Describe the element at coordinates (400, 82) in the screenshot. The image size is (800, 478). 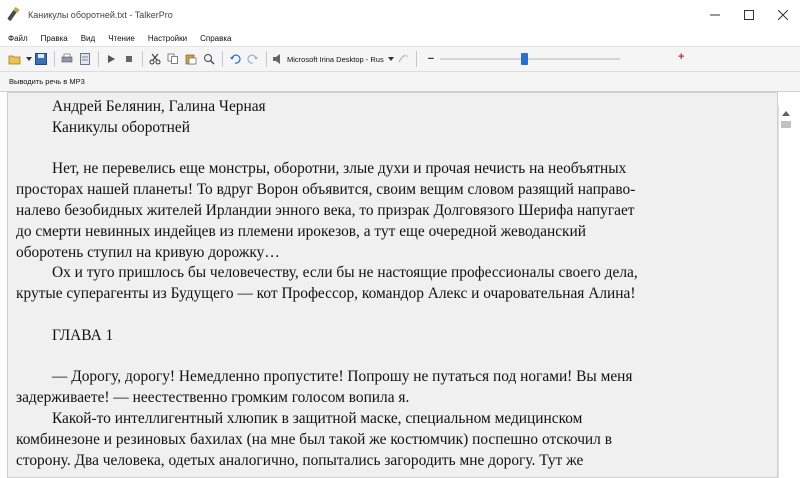
I see `secondary-toolbar: Выводить речь в MP3` at that location.